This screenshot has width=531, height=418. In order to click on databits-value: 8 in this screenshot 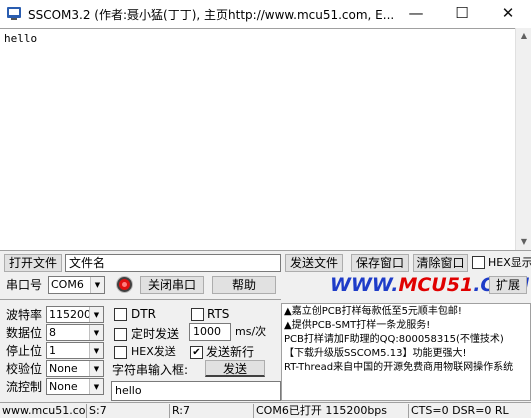, I will do `click(52, 332)`.